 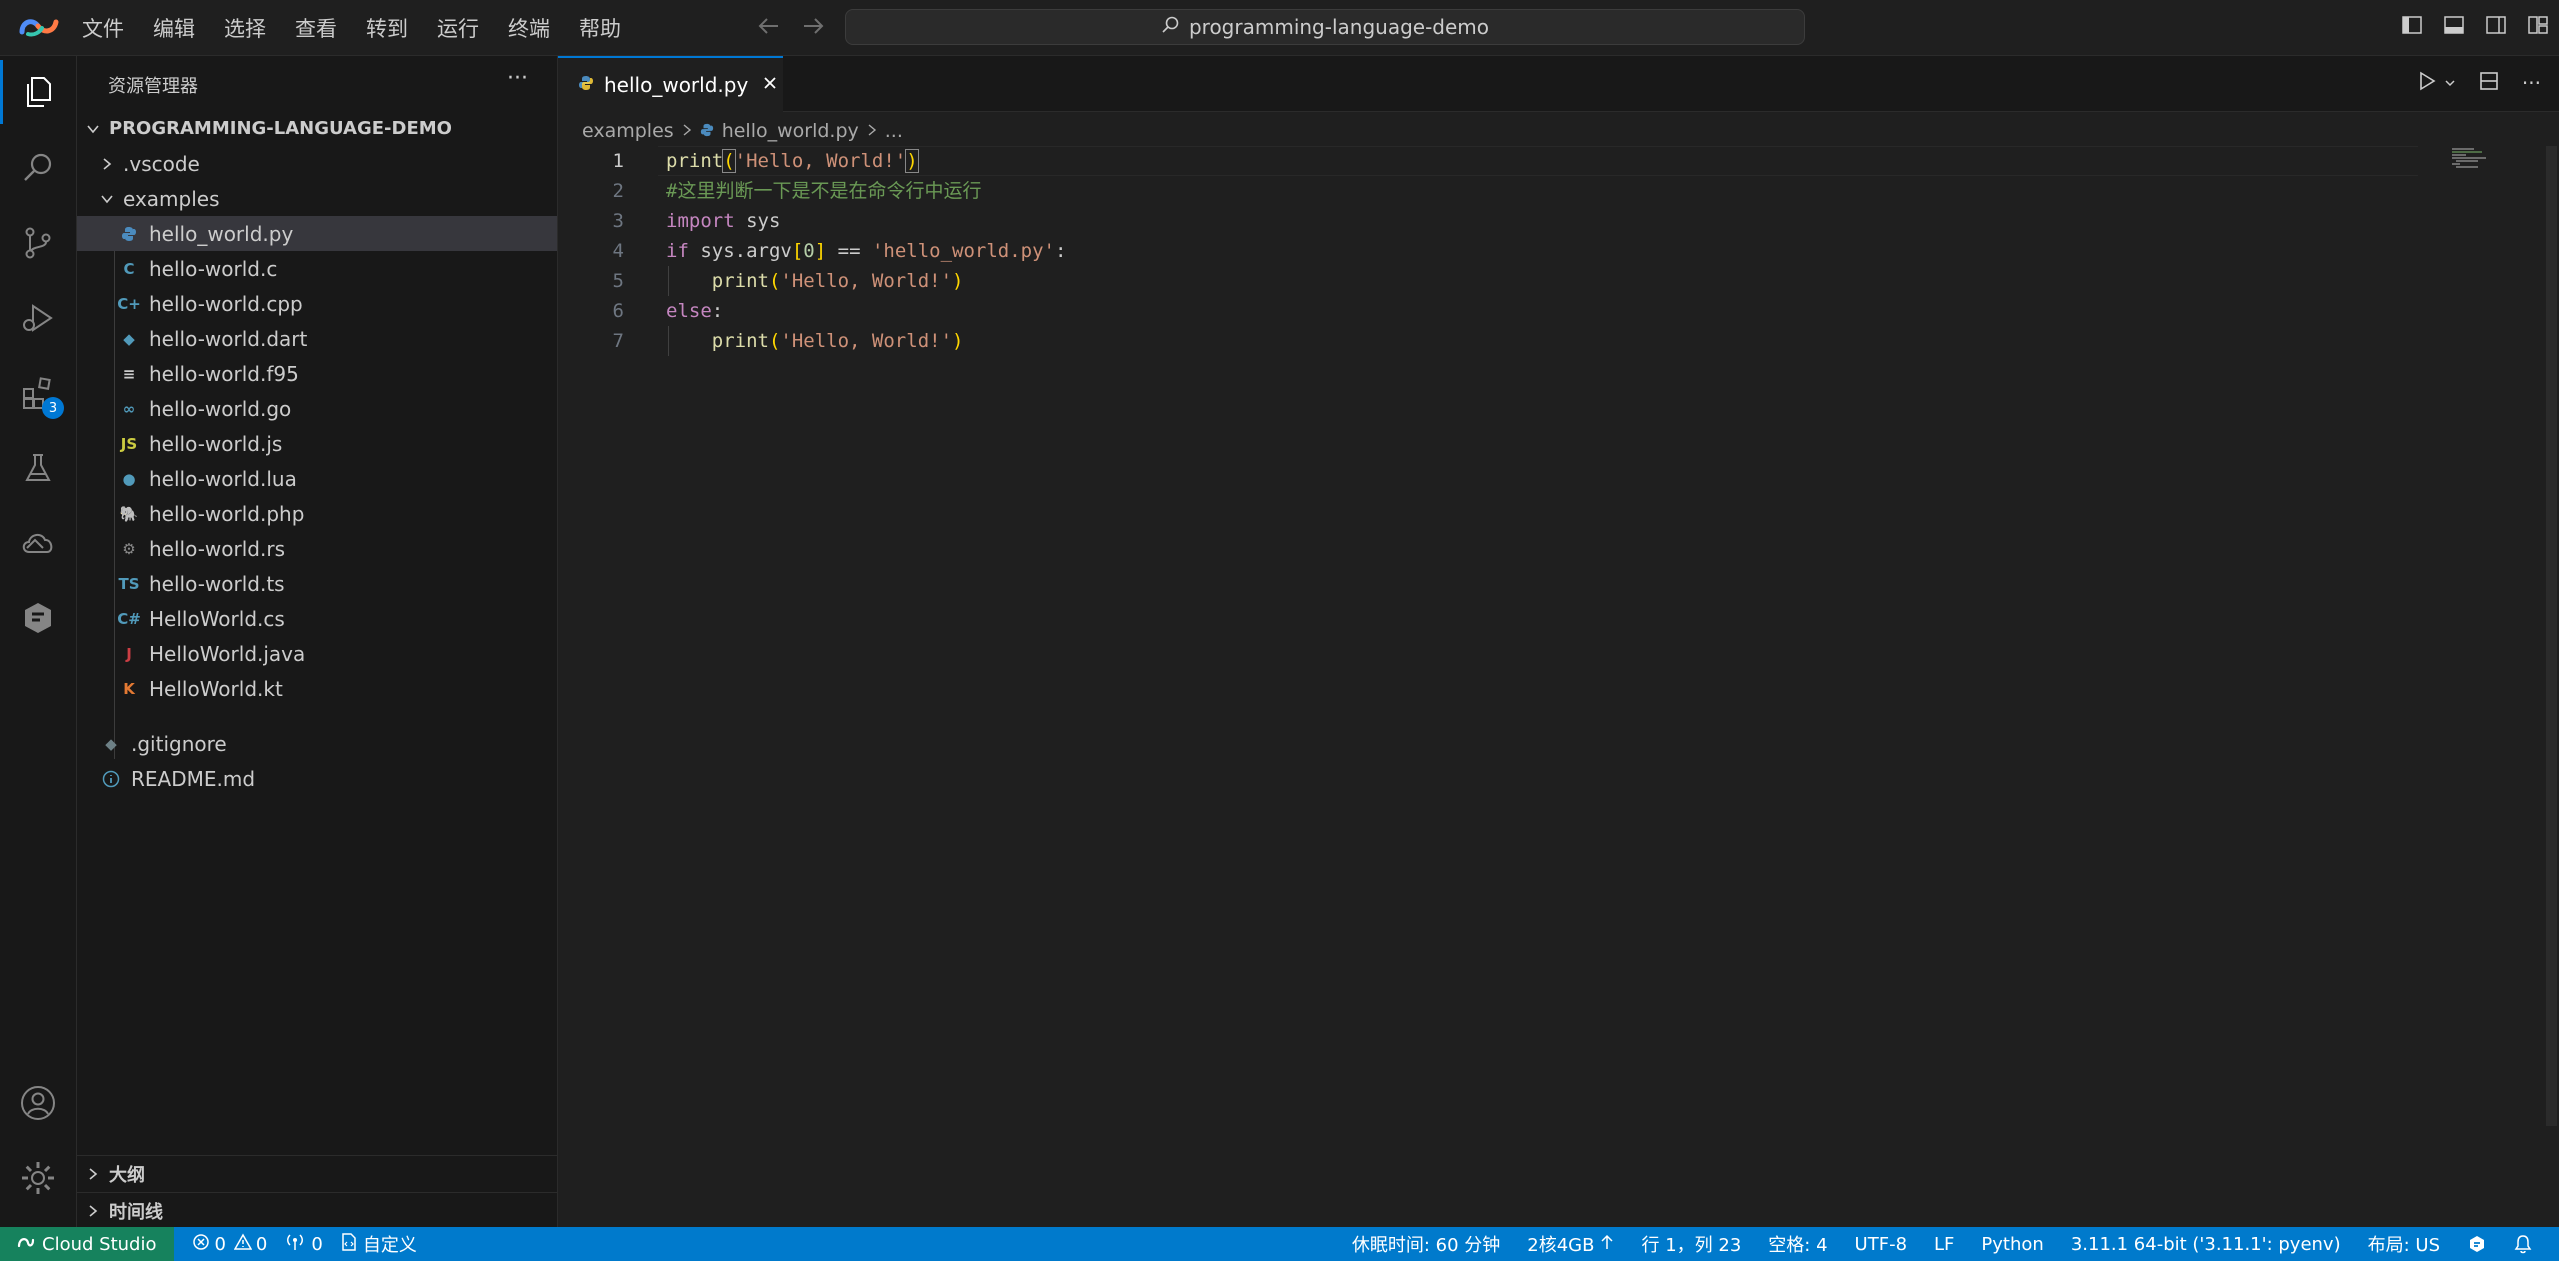 What do you see at coordinates (317, 778) in the screenshot?
I see `file-readme: README.md` at bounding box center [317, 778].